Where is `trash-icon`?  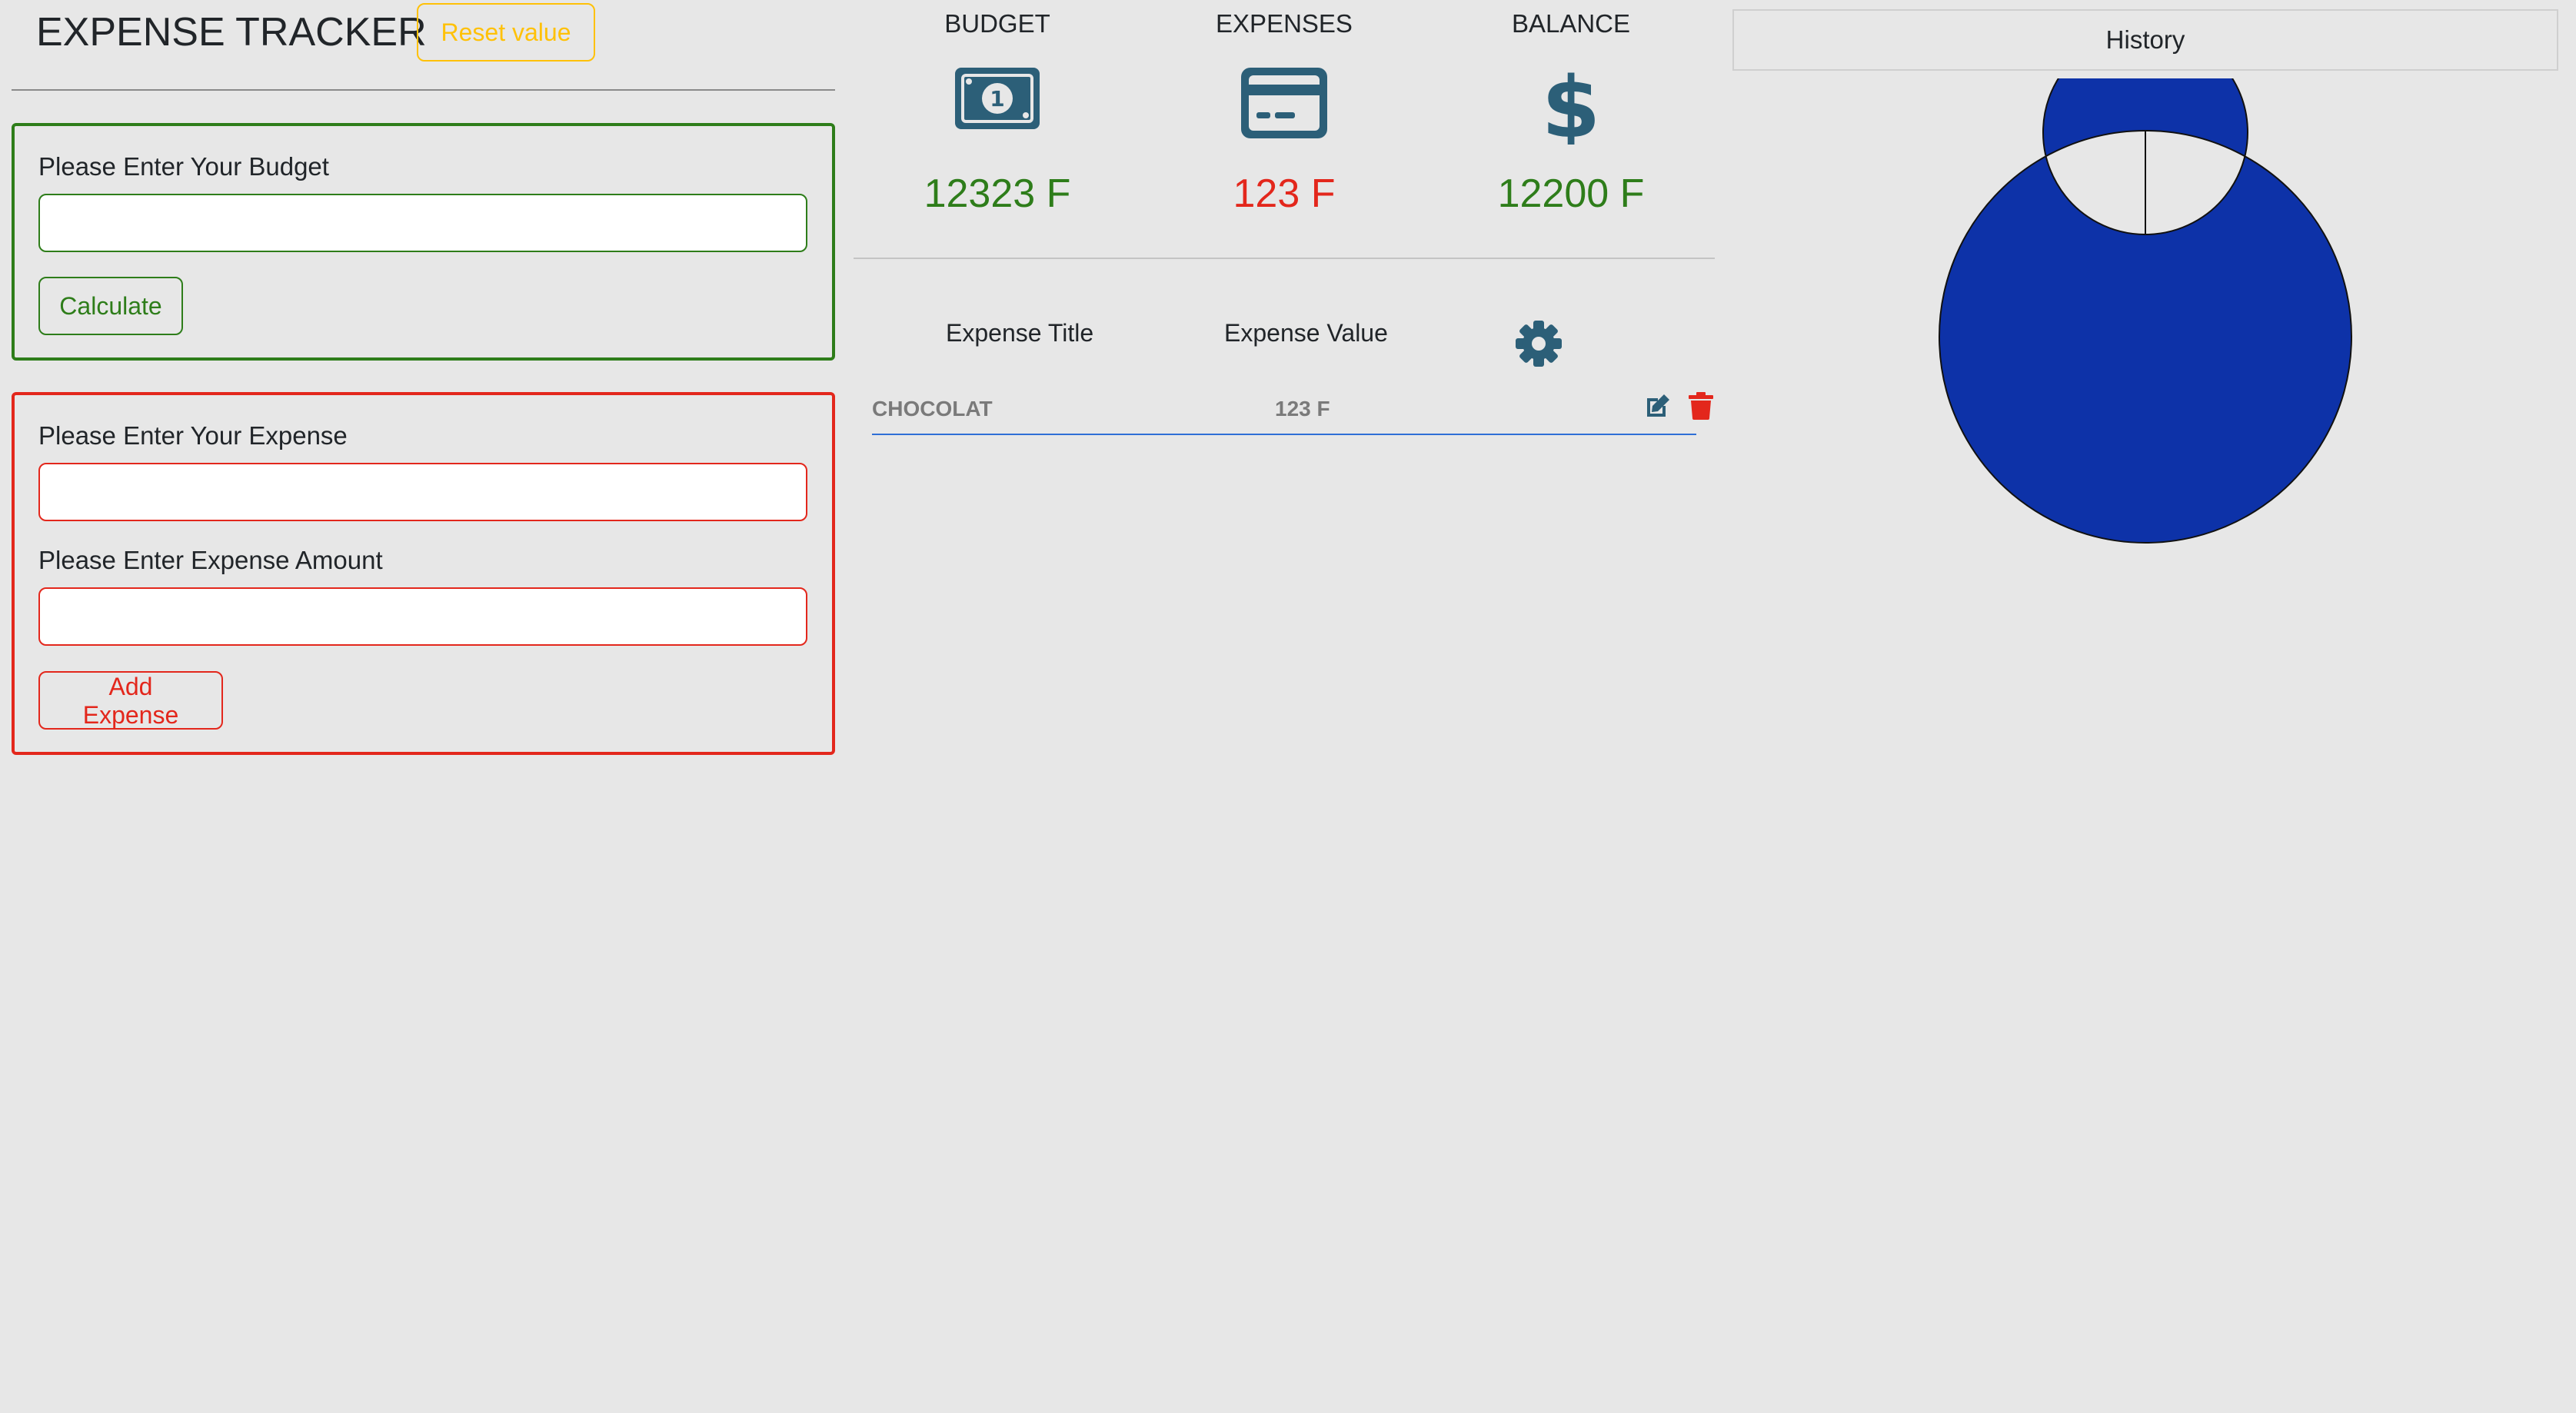 trash-icon is located at coordinates (1701, 408).